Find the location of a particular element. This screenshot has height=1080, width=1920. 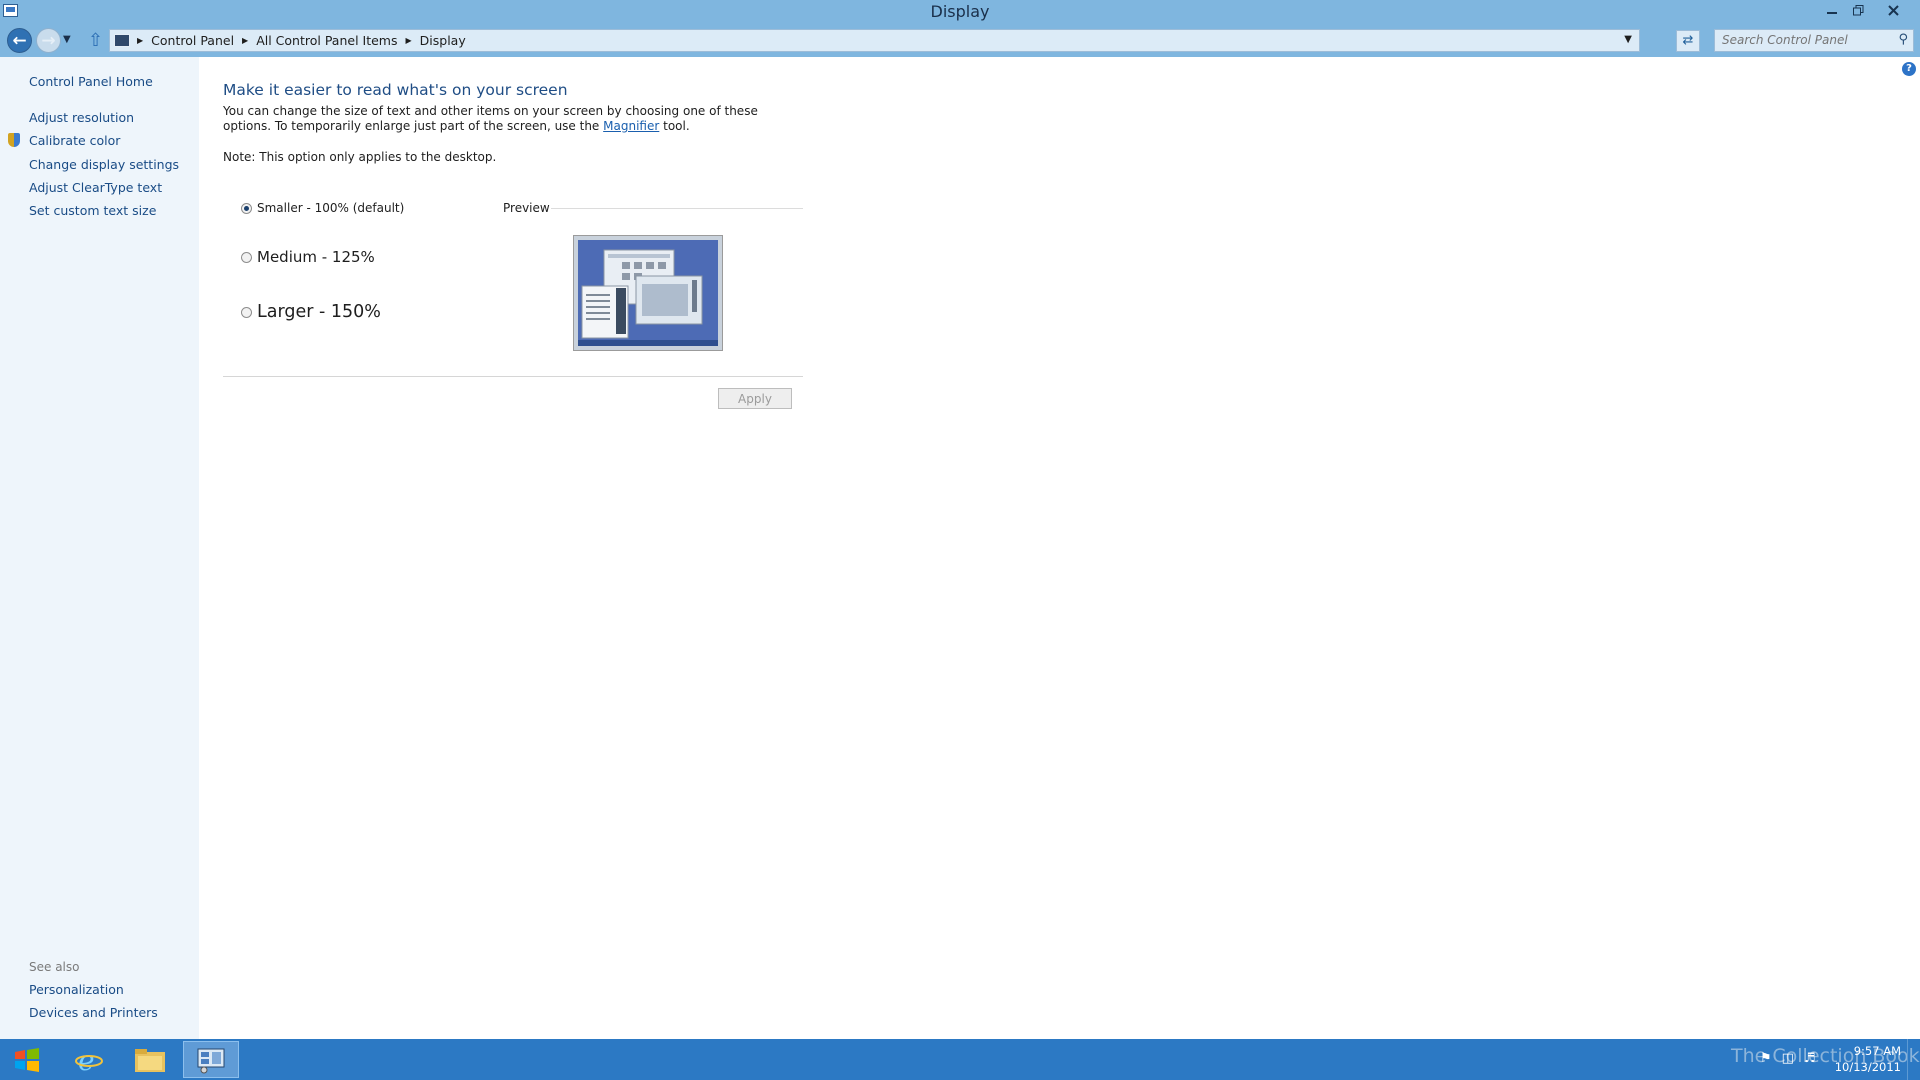

volume-icon: ♬ is located at coordinates (1810, 1058).